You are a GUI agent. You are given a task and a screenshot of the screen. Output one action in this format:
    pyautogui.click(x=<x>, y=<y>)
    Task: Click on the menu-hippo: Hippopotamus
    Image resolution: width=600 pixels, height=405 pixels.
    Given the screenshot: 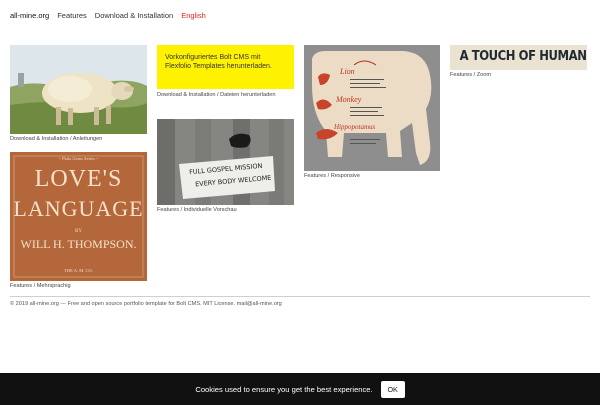 What is the action you would take?
    pyautogui.click(x=355, y=127)
    